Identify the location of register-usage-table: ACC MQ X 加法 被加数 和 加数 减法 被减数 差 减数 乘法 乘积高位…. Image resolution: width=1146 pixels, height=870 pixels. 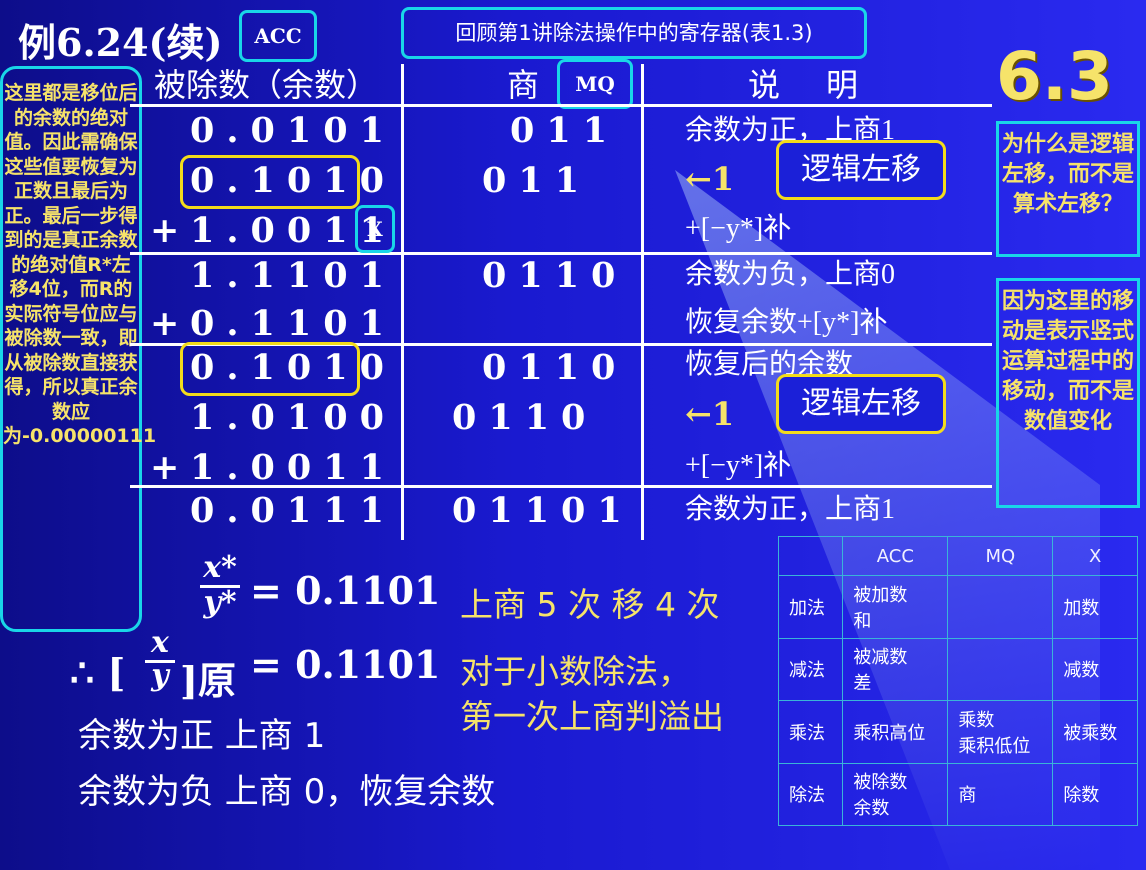
(957, 681).